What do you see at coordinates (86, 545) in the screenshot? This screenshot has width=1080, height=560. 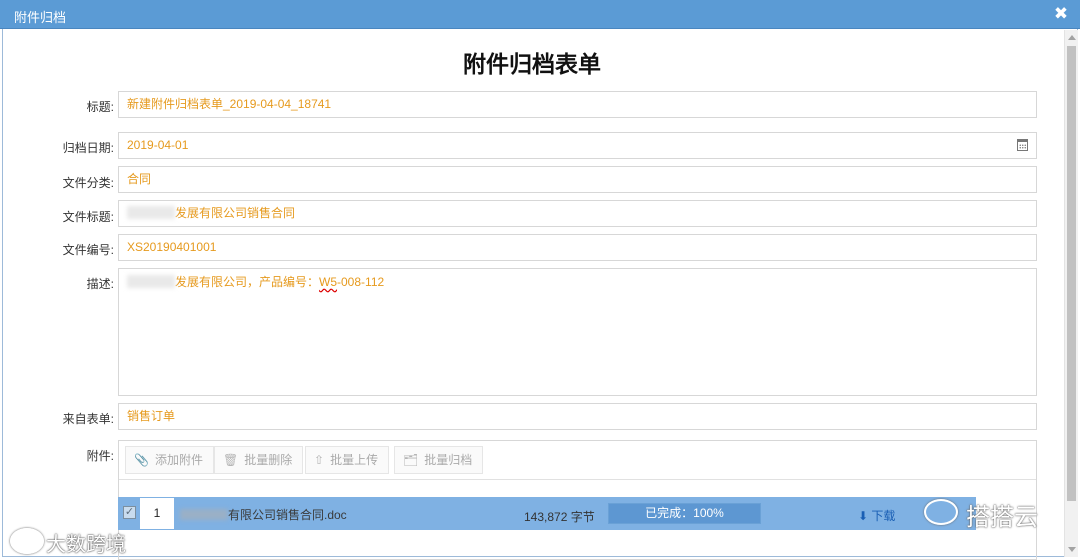 I see `watermark-left-text: 大数跨境` at bounding box center [86, 545].